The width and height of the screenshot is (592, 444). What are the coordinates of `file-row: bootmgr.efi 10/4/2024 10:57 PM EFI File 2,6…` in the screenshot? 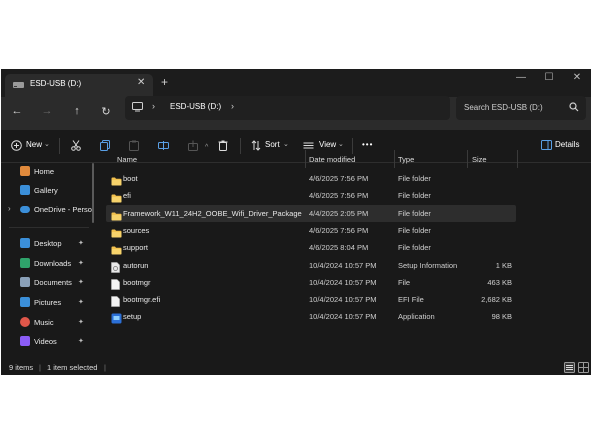 It's located at (311, 299).